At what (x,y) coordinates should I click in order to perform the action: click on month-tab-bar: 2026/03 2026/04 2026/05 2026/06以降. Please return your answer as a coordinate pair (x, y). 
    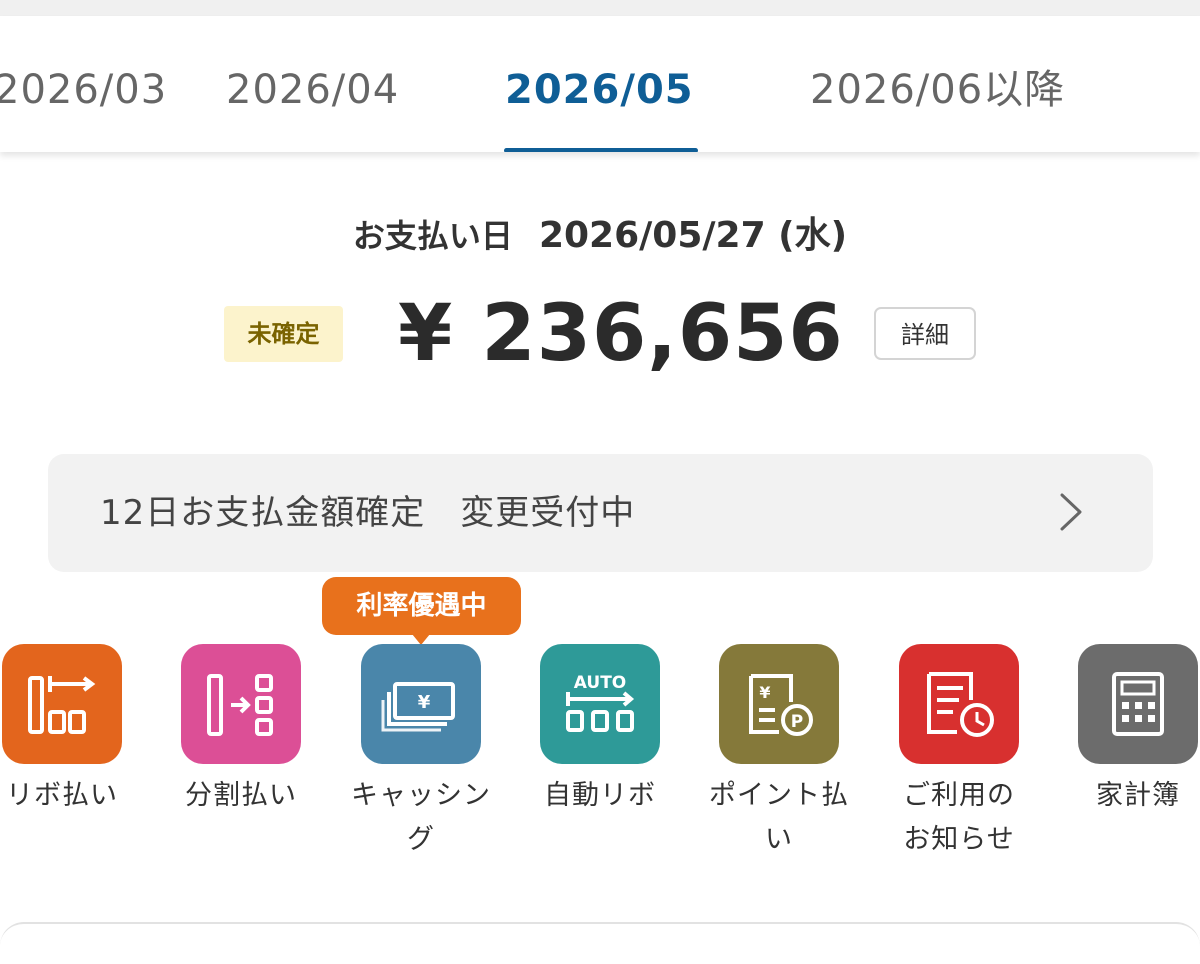
    Looking at the image, I should click on (600, 84).